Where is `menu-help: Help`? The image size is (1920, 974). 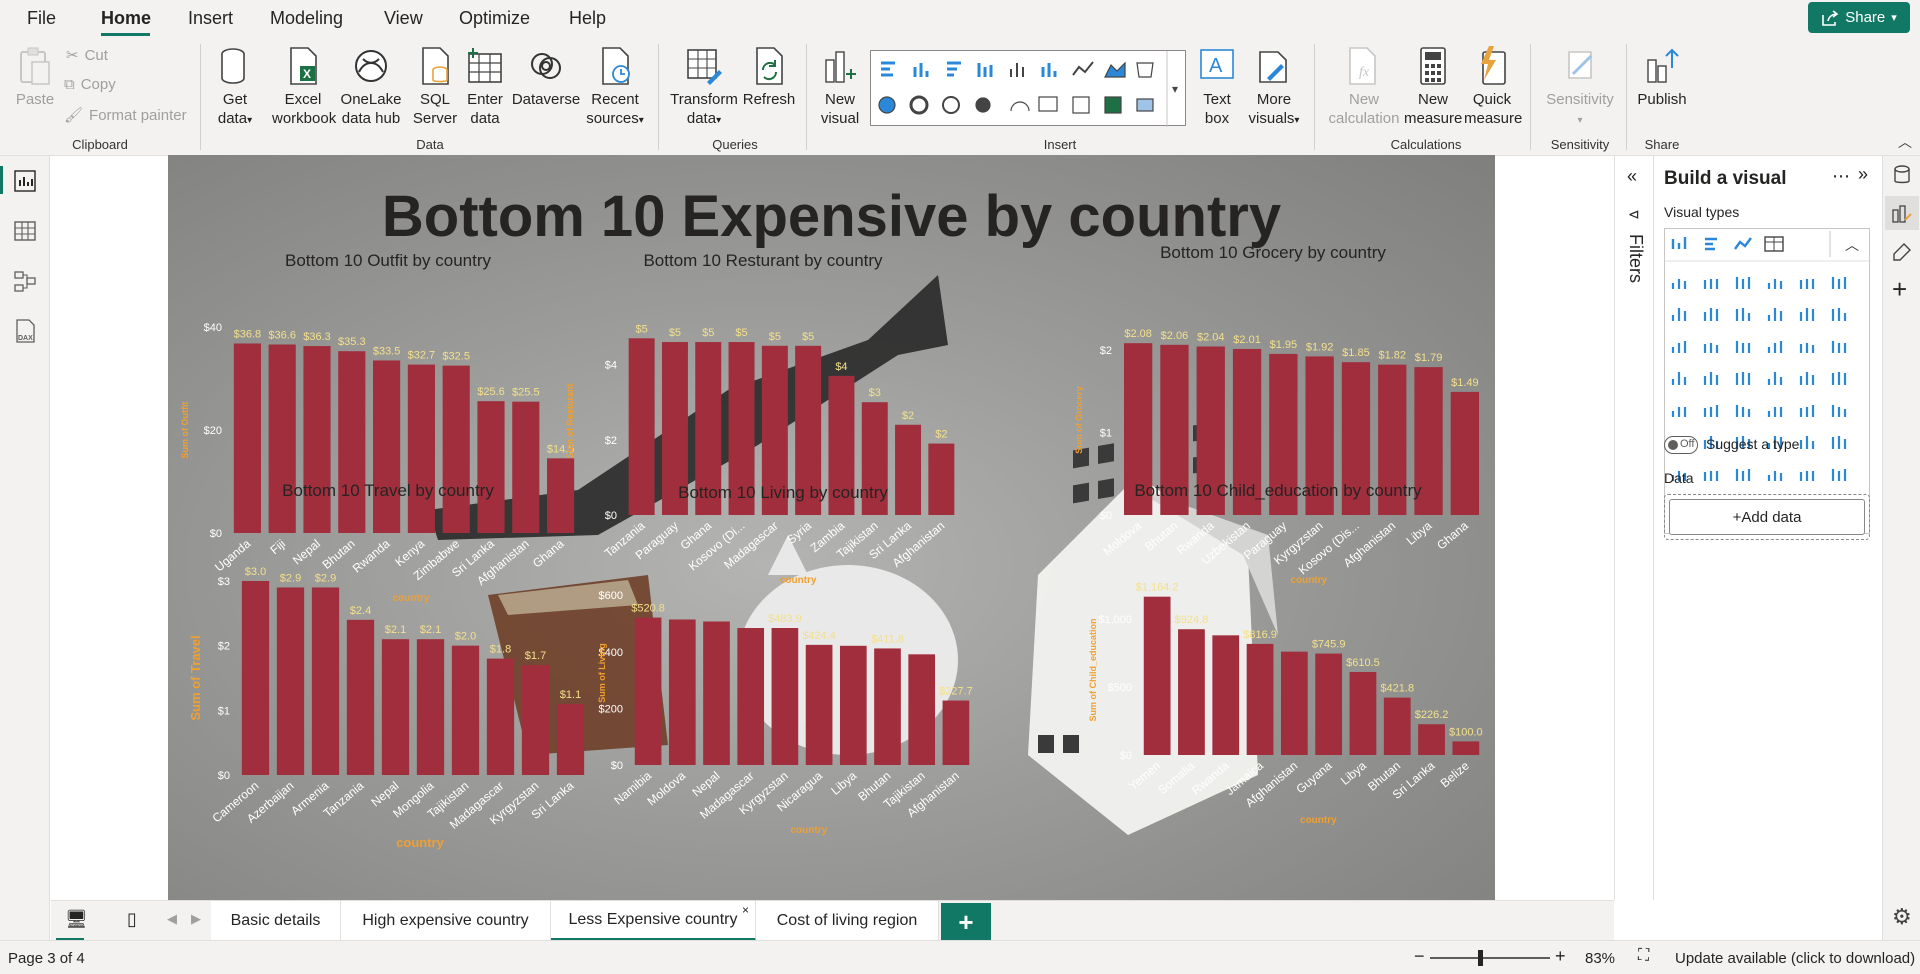 menu-help: Help is located at coordinates (587, 18).